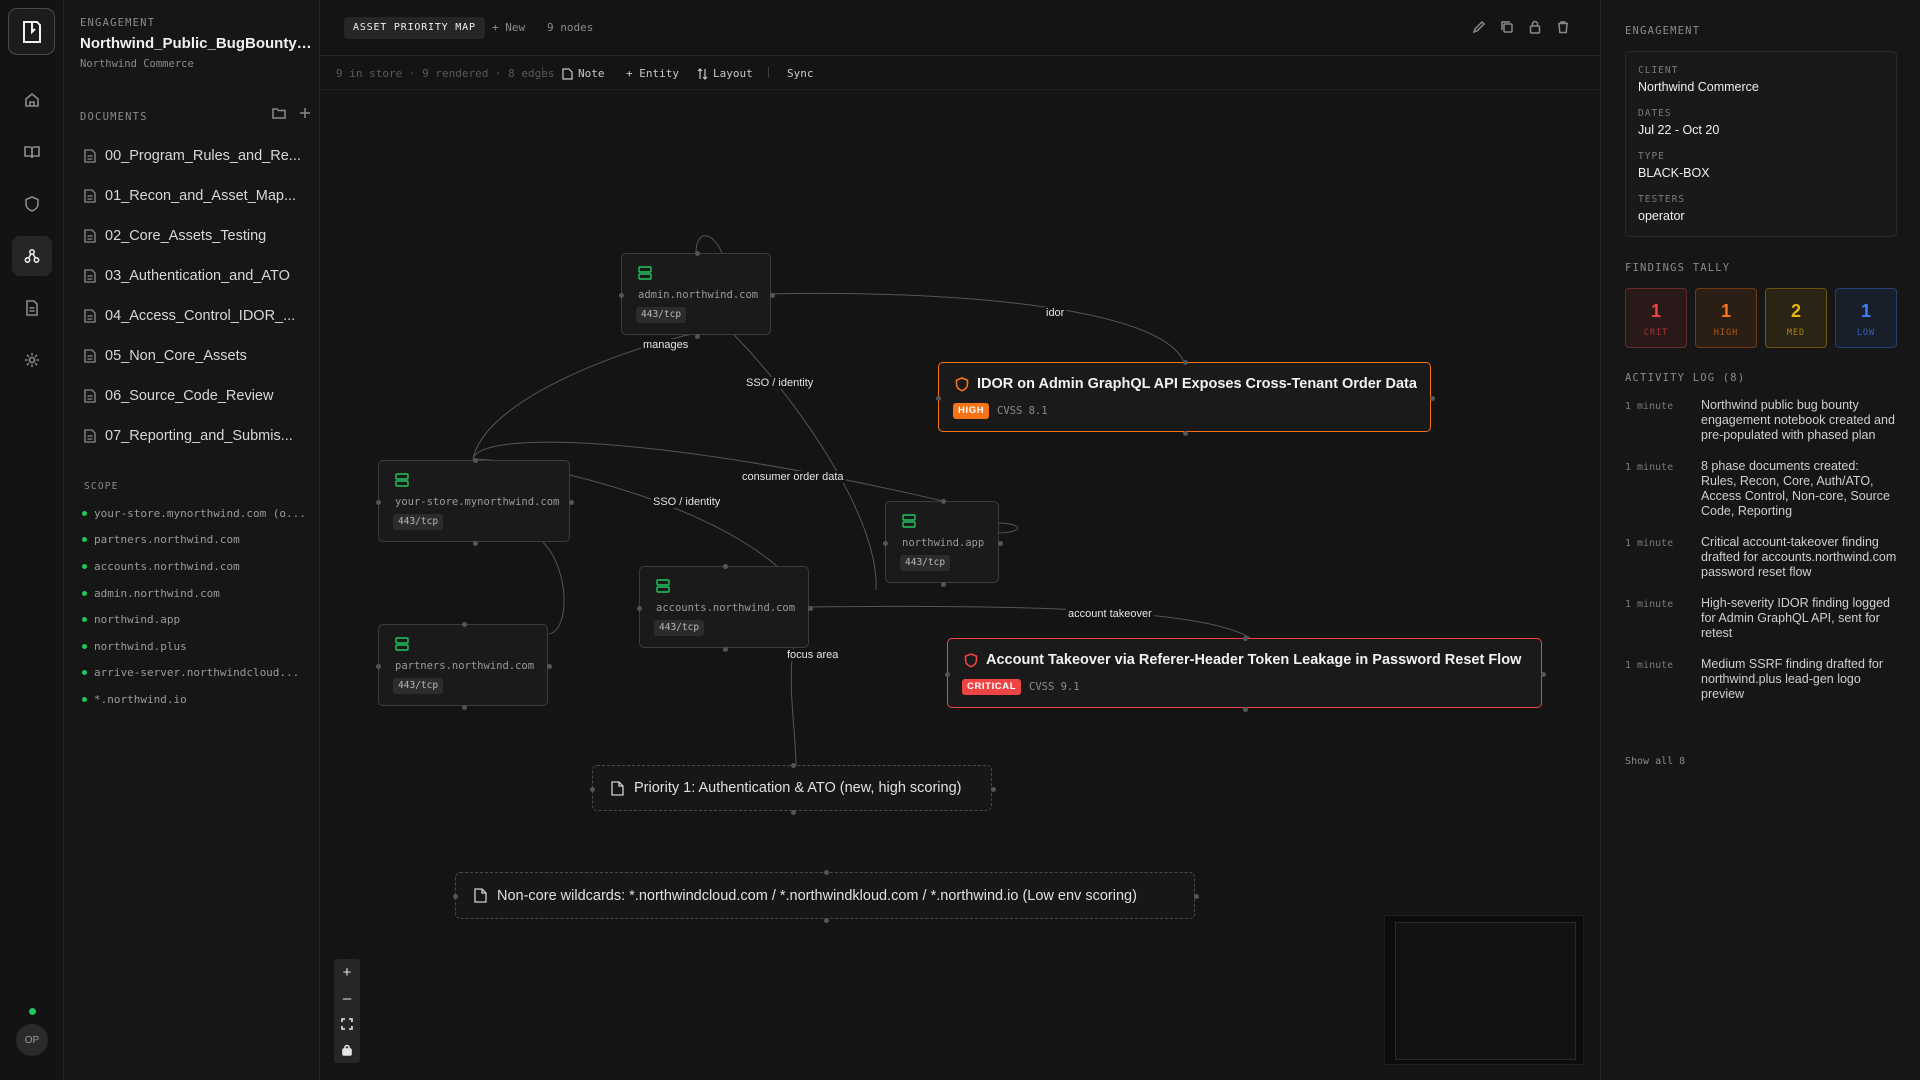  What do you see at coordinates (347, 1050) in the screenshot?
I see `lock-canvas-button` at bounding box center [347, 1050].